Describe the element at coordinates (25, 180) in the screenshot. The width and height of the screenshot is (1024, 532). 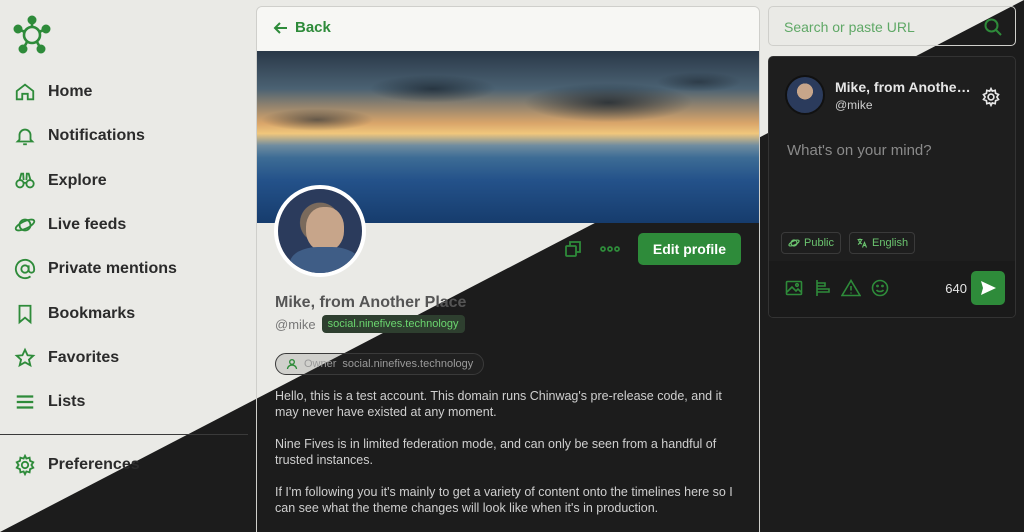
I see `binoculars-icon` at that location.